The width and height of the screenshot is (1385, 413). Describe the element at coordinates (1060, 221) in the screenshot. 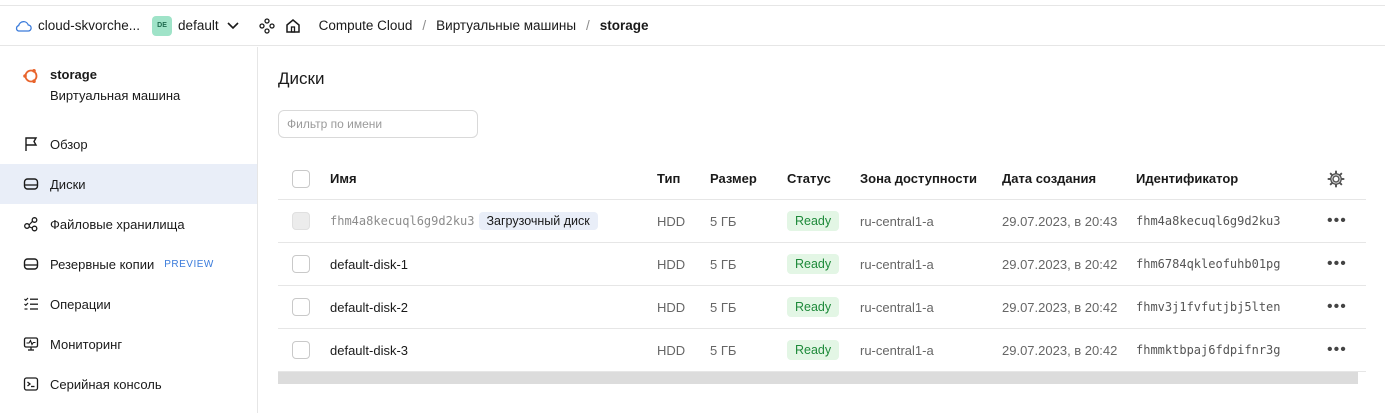

I see `created-date: 29.07.2023, в 20:43` at that location.